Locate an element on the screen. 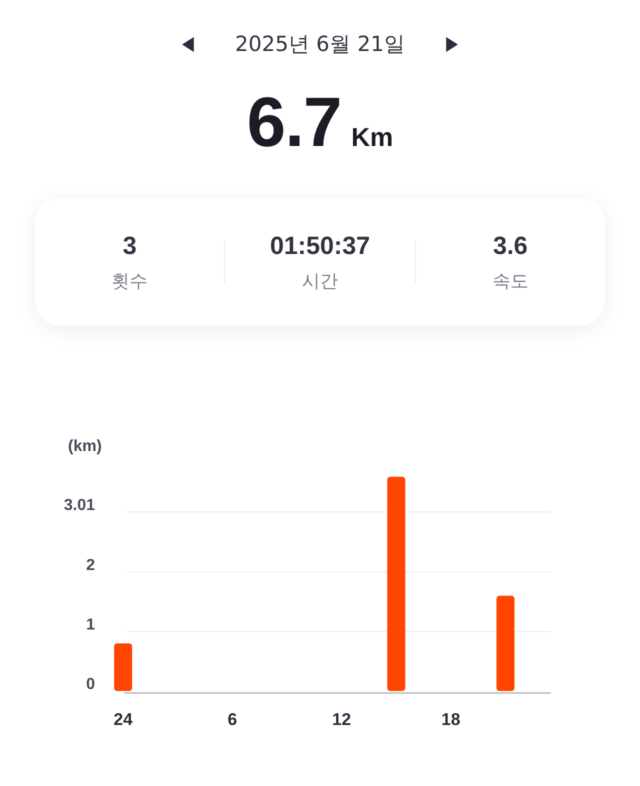 Image resolution: width=640 pixels, height=786 pixels. x-tick-label: 6 is located at coordinates (233, 719).